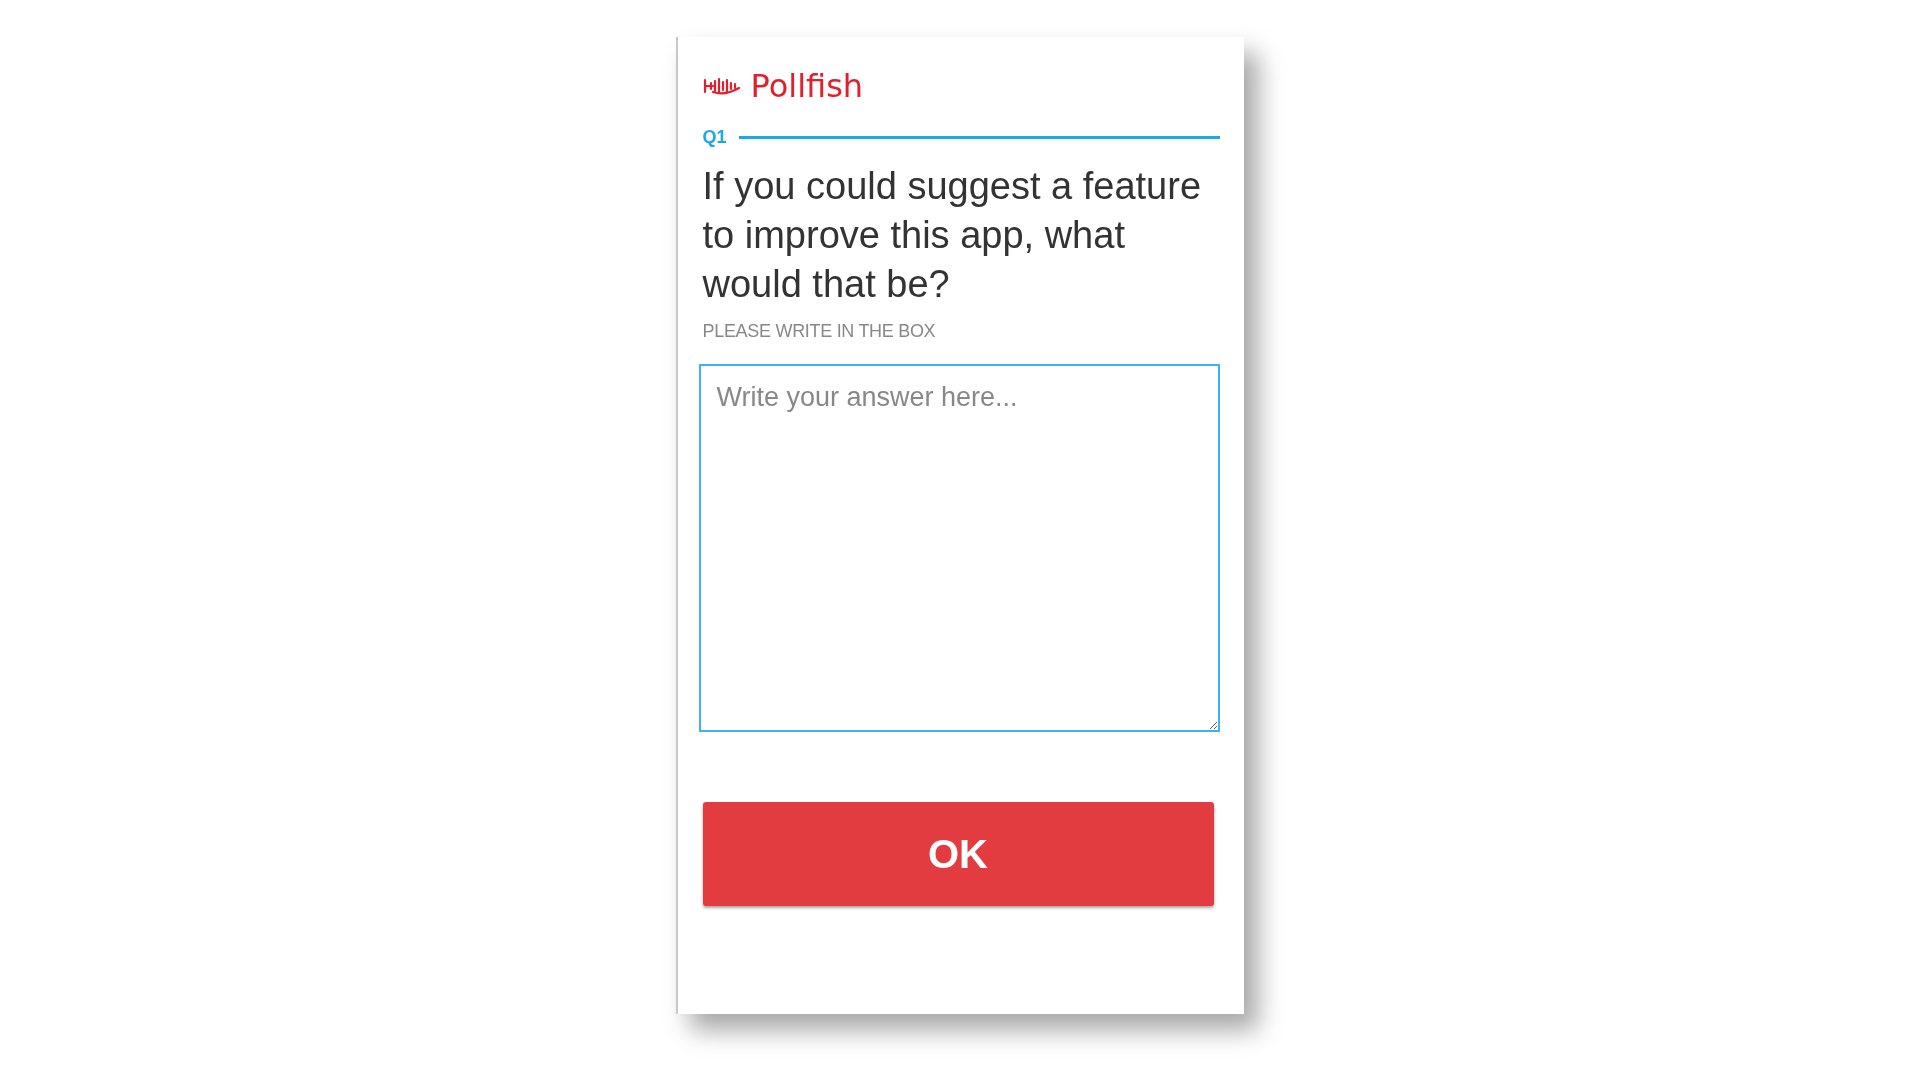 This screenshot has width=1920, height=1081. I want to click on ok-button: OK, so click(958, 854).